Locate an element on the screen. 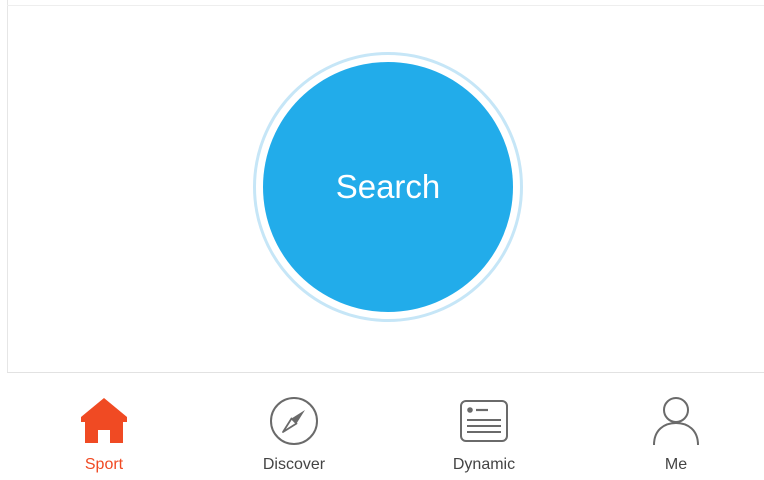 The height and width of the screenshot is (480, 764). news-card-icon is located at coordinates (484, 421).